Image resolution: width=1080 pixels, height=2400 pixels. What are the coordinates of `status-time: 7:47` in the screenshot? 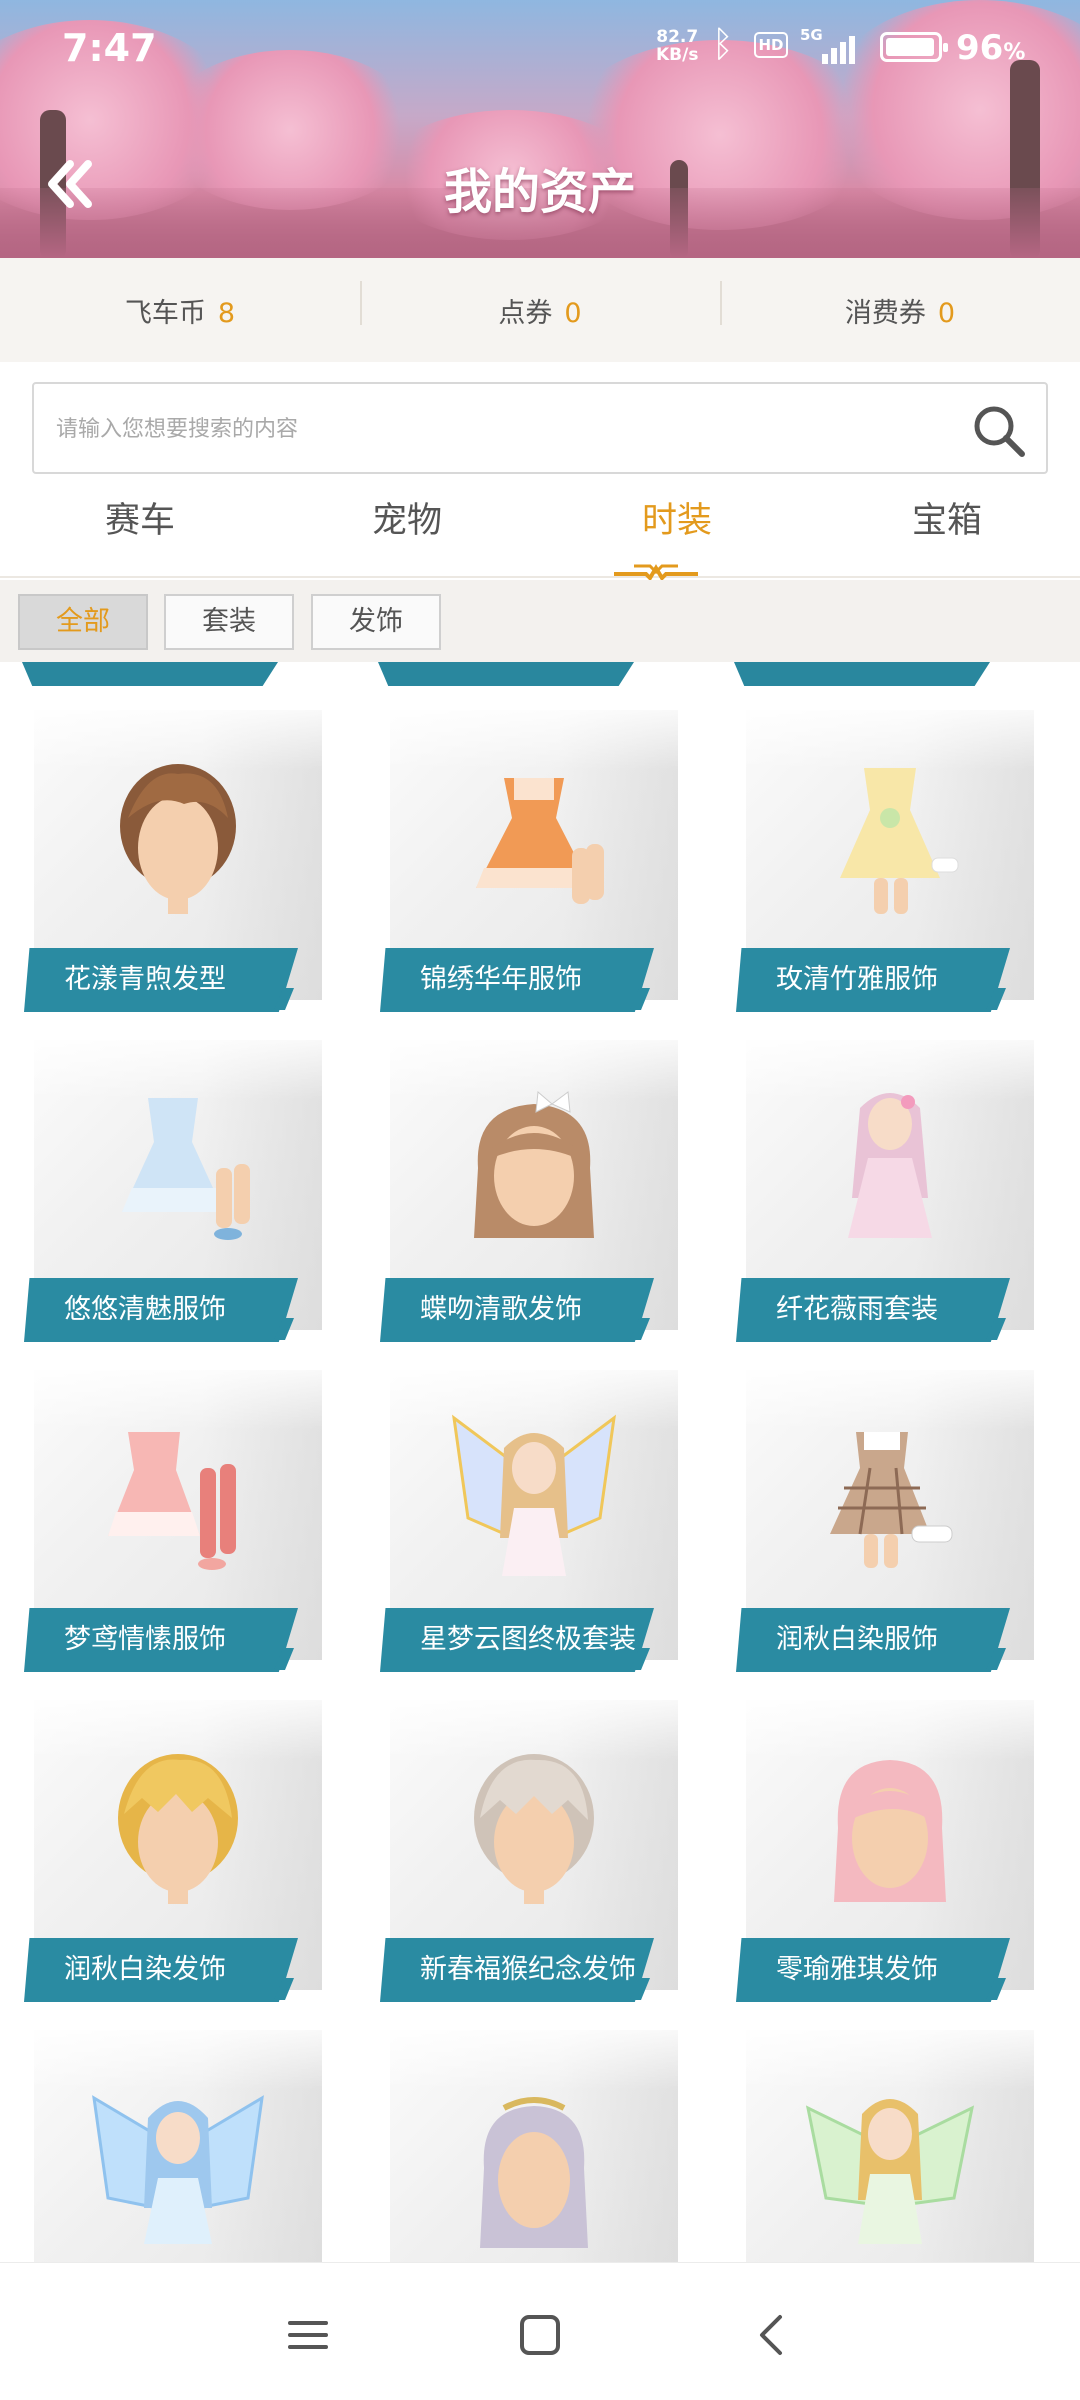 It's located at (109, 48).